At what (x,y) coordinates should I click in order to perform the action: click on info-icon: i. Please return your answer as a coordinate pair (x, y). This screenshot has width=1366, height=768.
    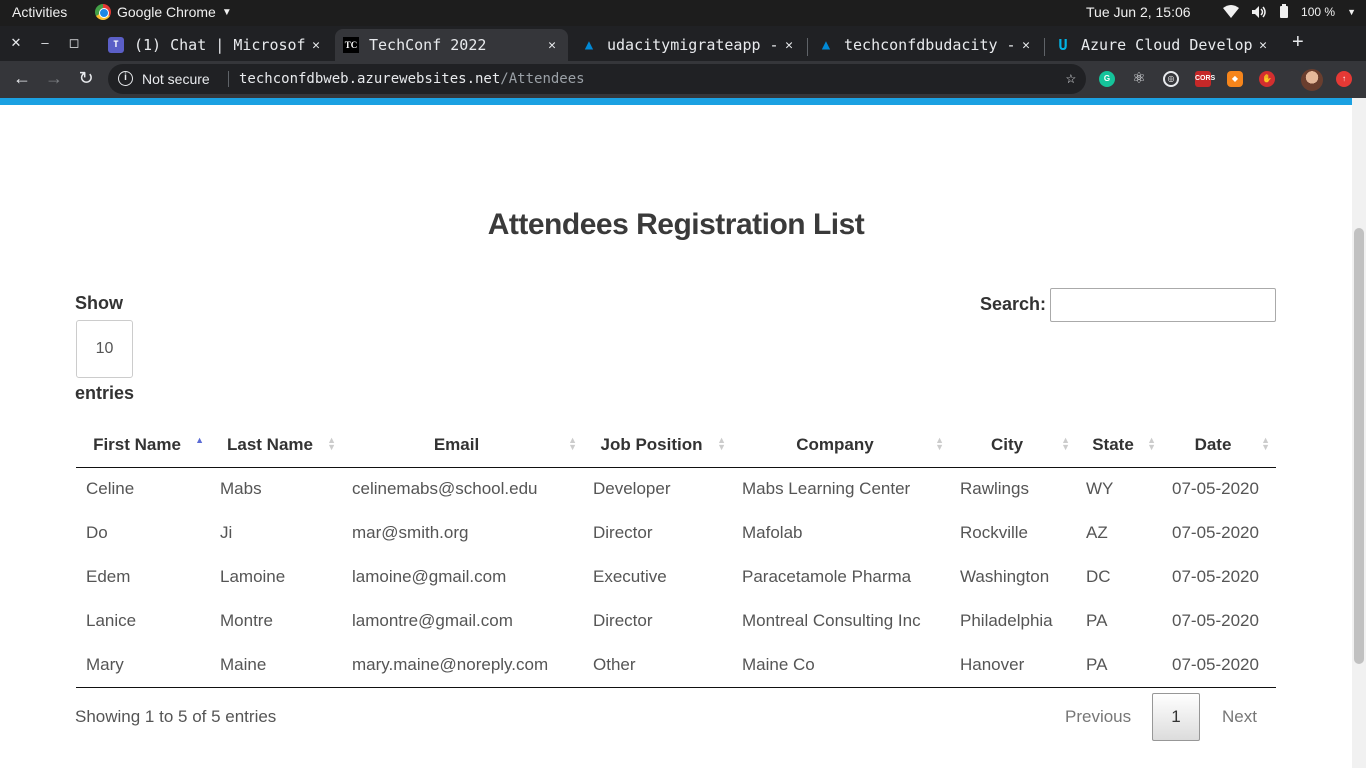
    Looking at the image, I should click on (125, 78).